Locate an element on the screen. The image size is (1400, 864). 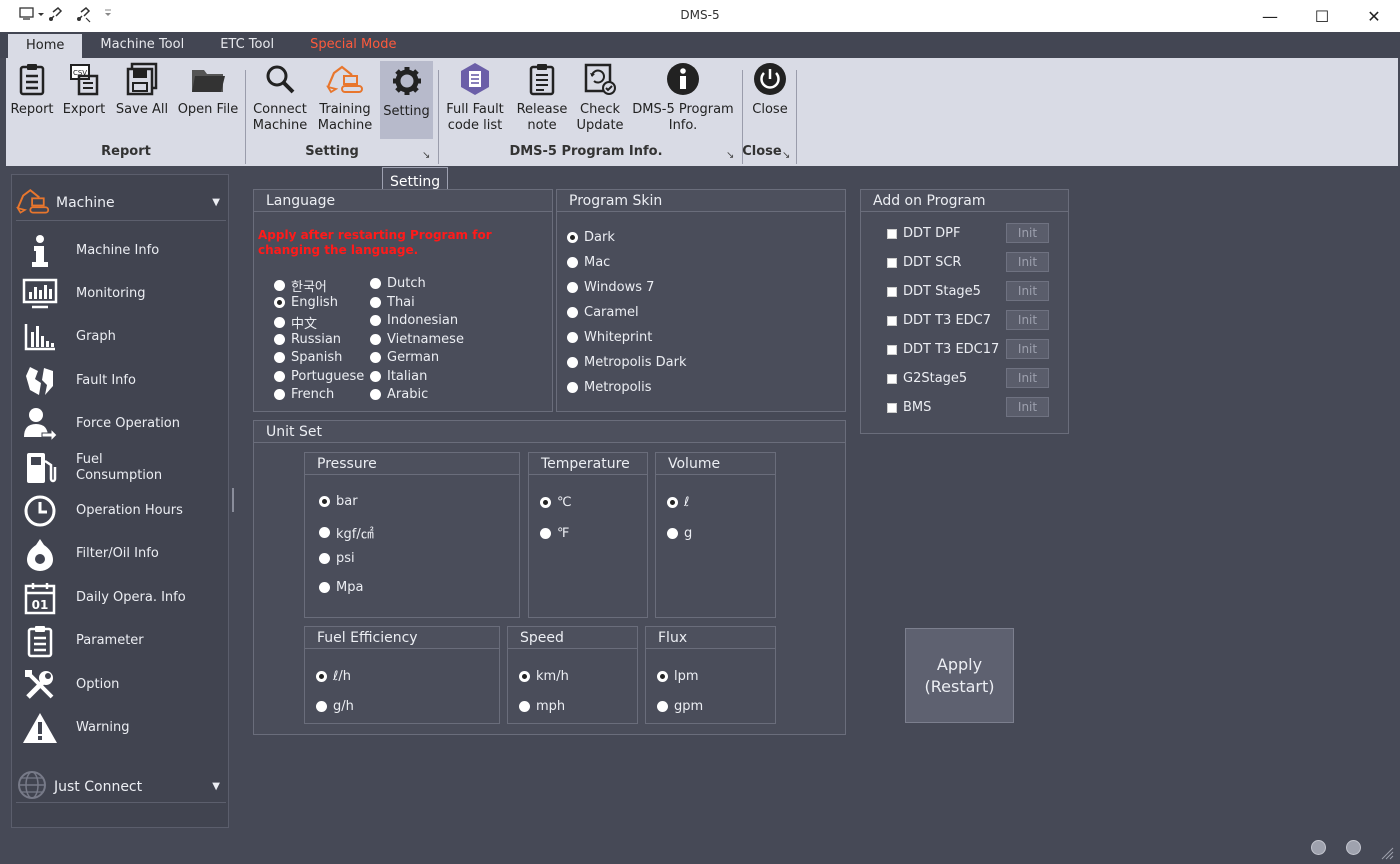
pressure-radio: psi is located at coordinates (337, 558).